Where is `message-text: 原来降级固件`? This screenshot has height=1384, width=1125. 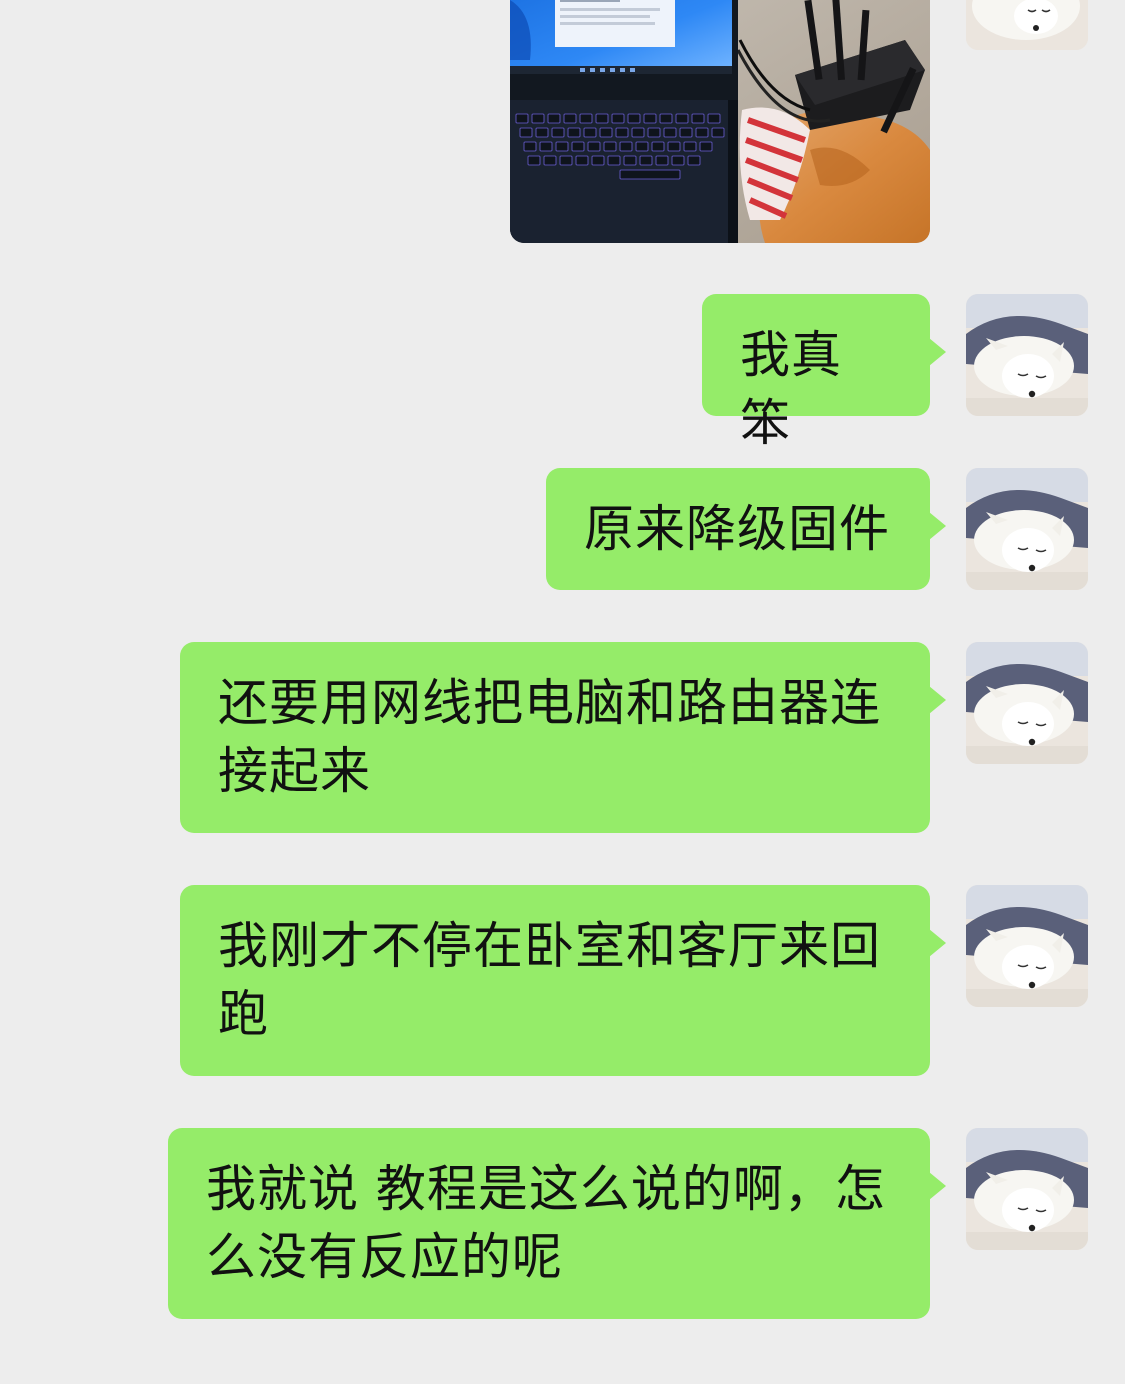
message-text: 原来降级固件 is located at coordinates (737, 529).